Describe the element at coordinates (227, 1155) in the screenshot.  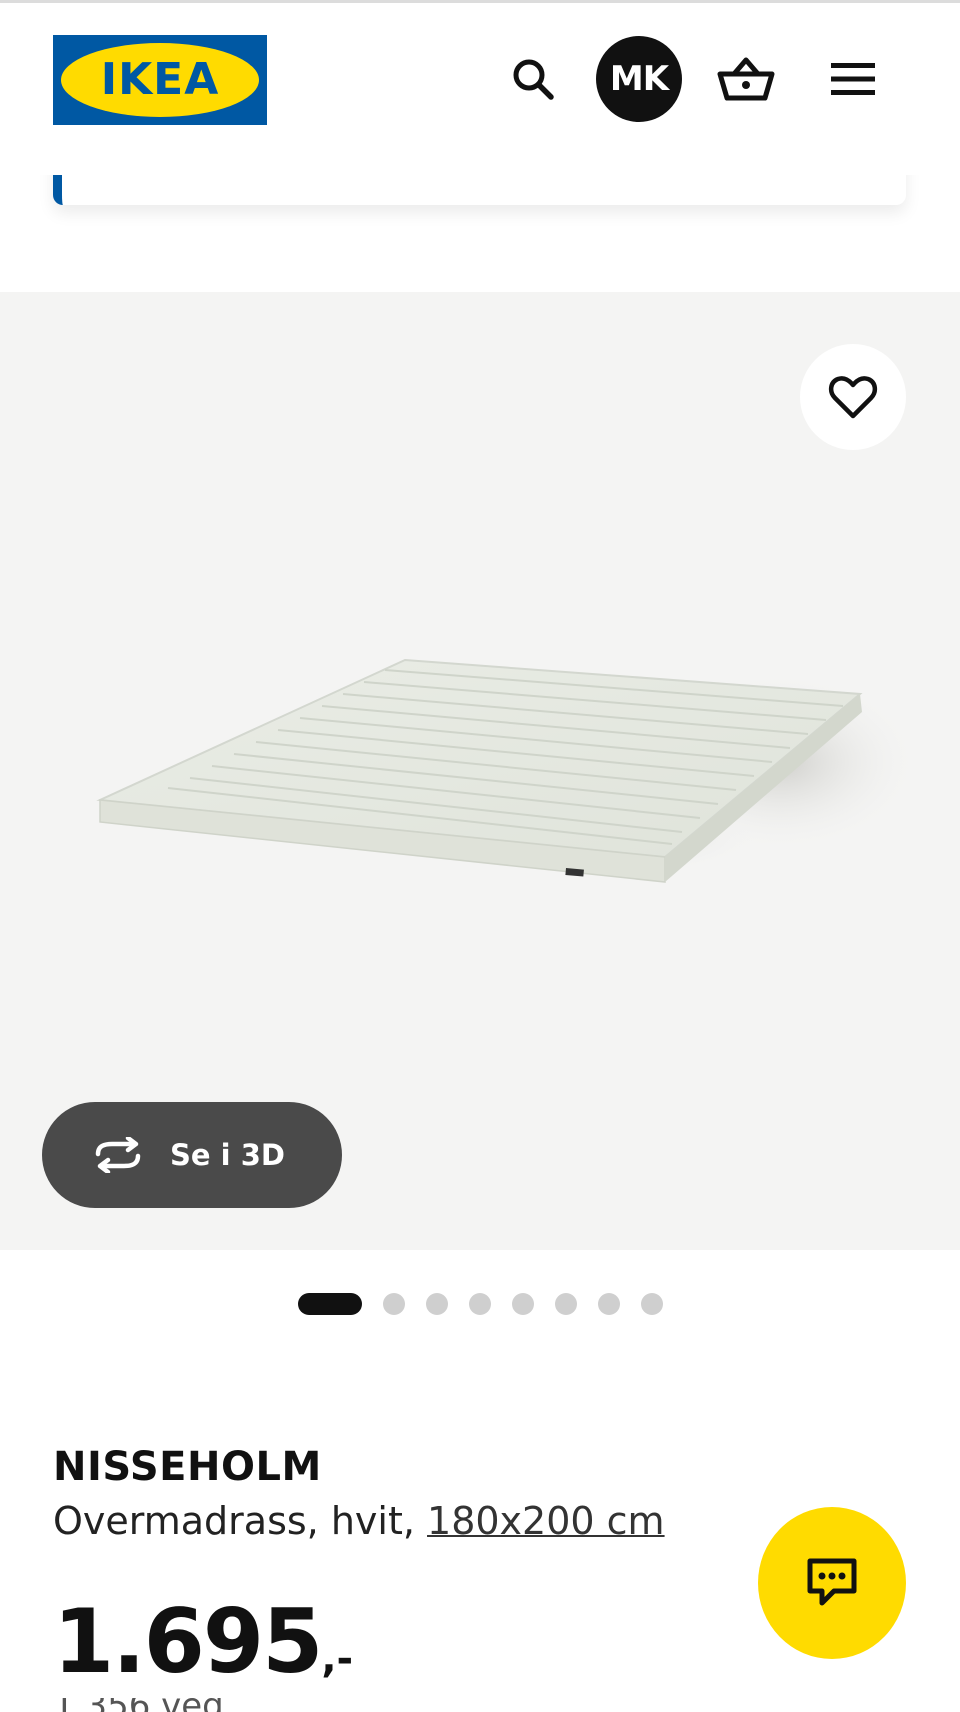
I see `view-3d-label: Se i 3D` at that location.